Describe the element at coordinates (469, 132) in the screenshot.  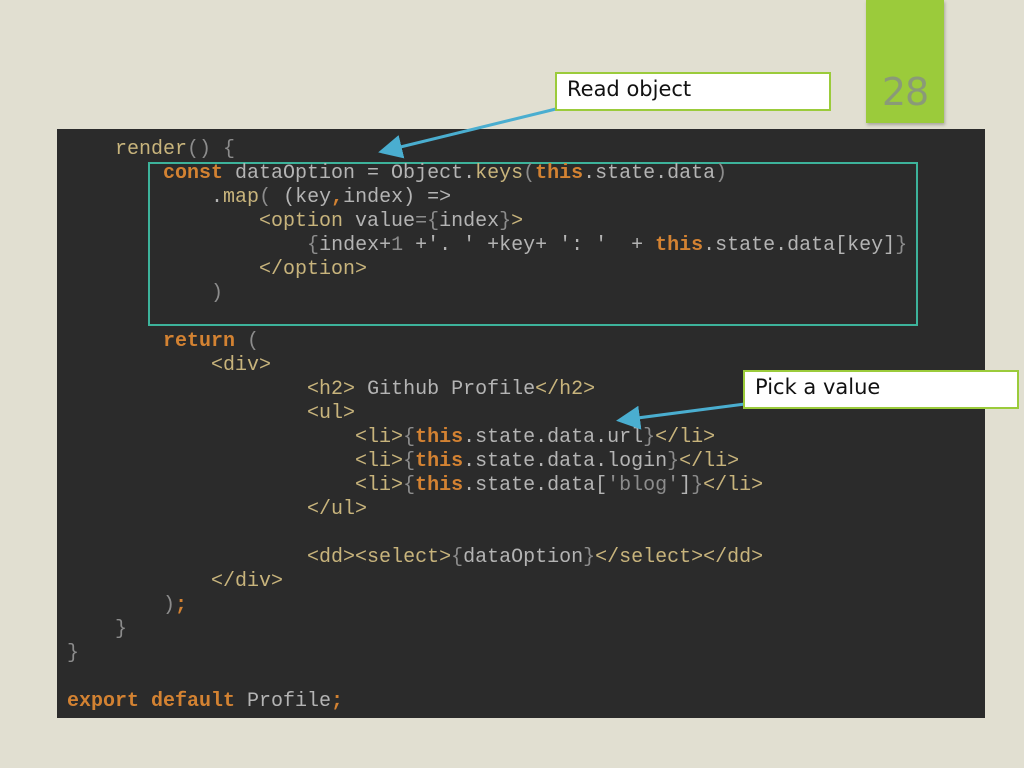
I see `read-object-arrow` at that location.